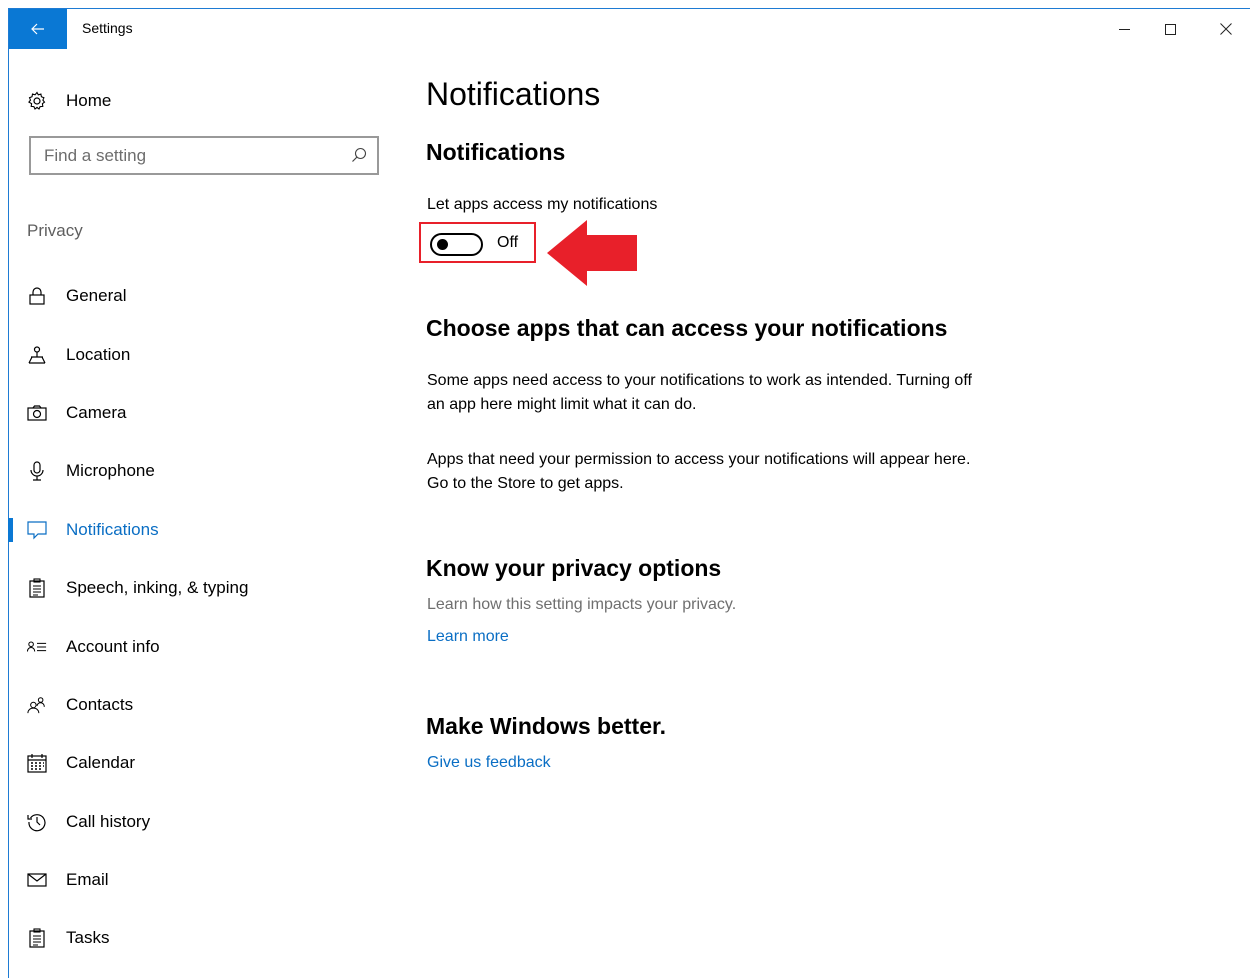 This screenshot has width=1250, height=978. Describe the element at coordinates (209, 822) in the screenshot. I see `sidebar-item-call-history: Call history` at that location.